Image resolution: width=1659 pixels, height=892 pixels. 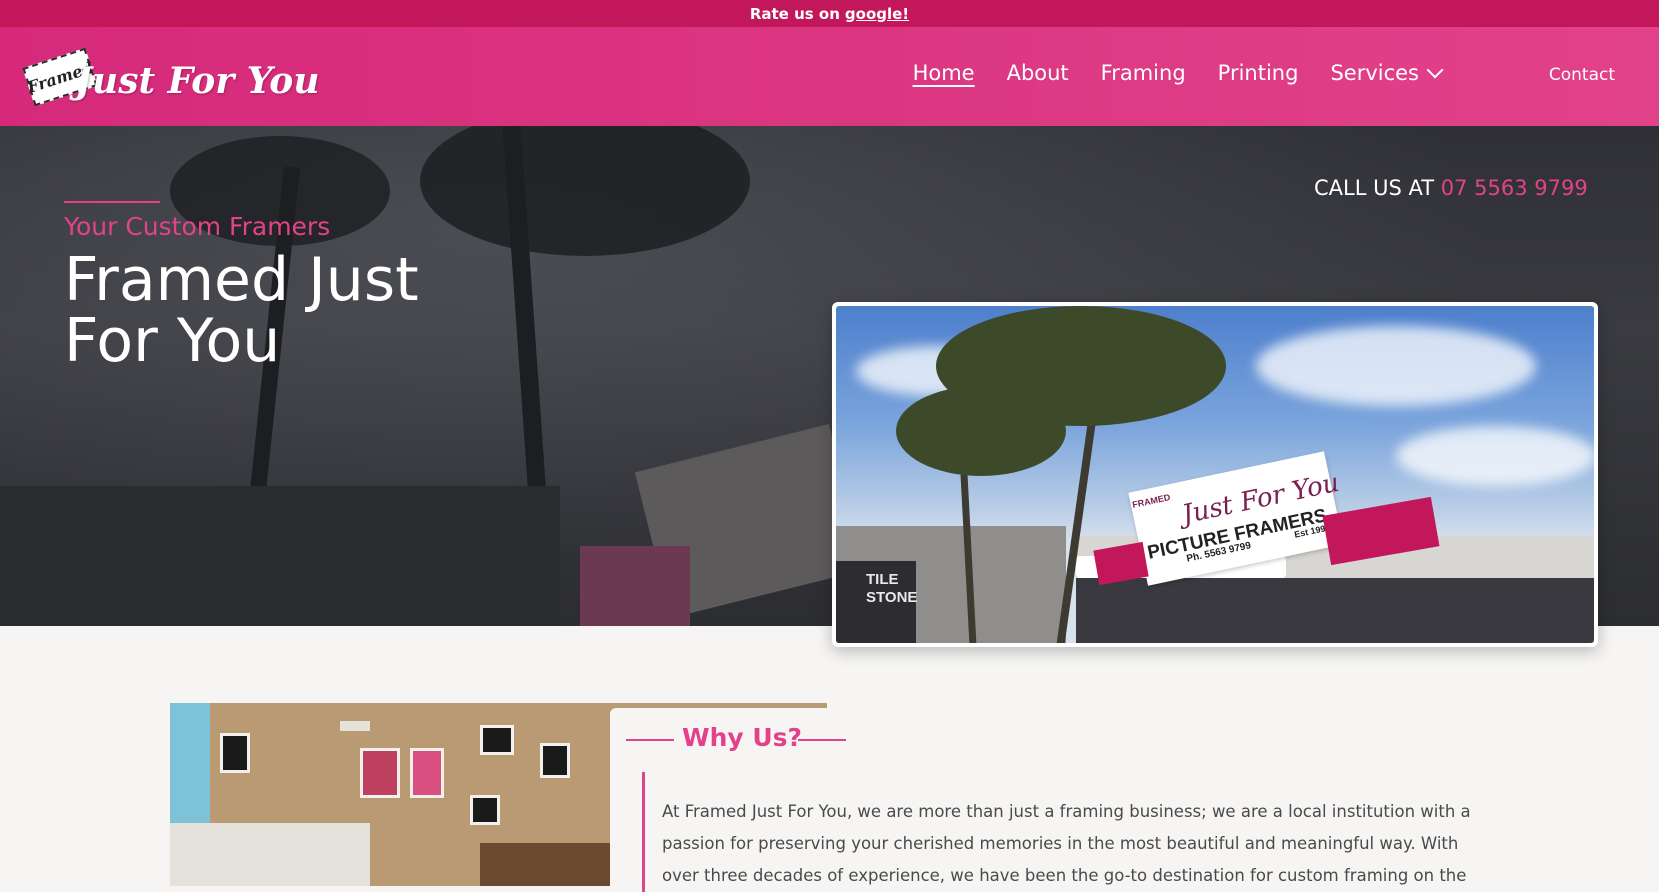 What do you see at coordinates (742, 737) in the screenshot?
I see `why-us-title: Why Us?` at bounding box center [742, 737].